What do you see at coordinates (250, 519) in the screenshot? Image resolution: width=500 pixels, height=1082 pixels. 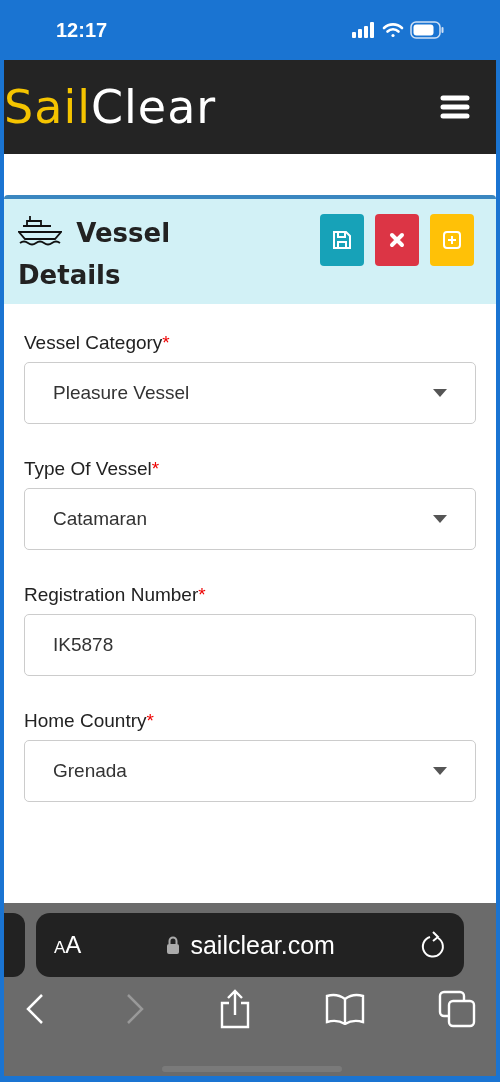 I see `select-field: Catamaran` at bounding box center [250, 519].